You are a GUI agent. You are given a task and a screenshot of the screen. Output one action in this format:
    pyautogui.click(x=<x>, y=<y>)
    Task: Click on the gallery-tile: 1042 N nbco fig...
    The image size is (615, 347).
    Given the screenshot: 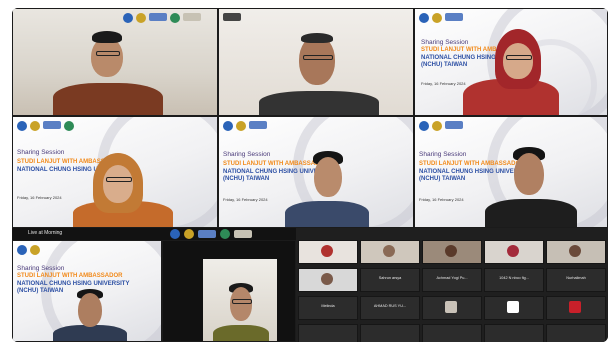 What is the action you would take?
    pyautogui.click(x=514, y=280)
    